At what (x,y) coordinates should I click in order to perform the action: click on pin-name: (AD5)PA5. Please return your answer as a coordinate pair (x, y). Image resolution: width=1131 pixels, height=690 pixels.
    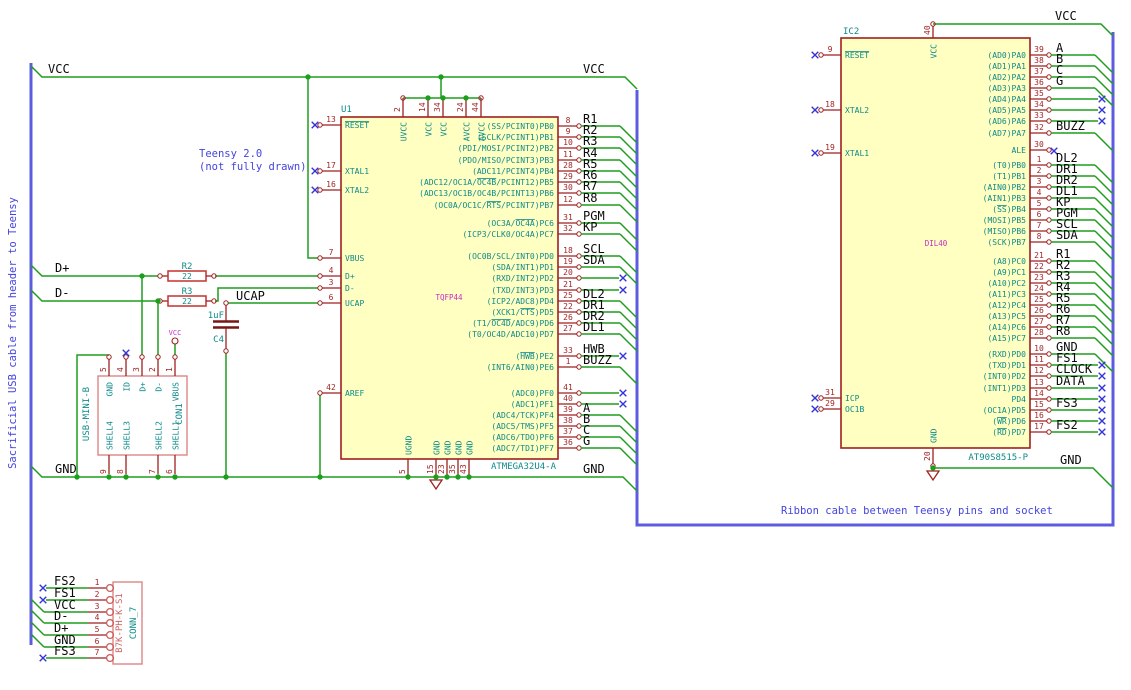
    Looking at the image, I should click on (1006, 110).